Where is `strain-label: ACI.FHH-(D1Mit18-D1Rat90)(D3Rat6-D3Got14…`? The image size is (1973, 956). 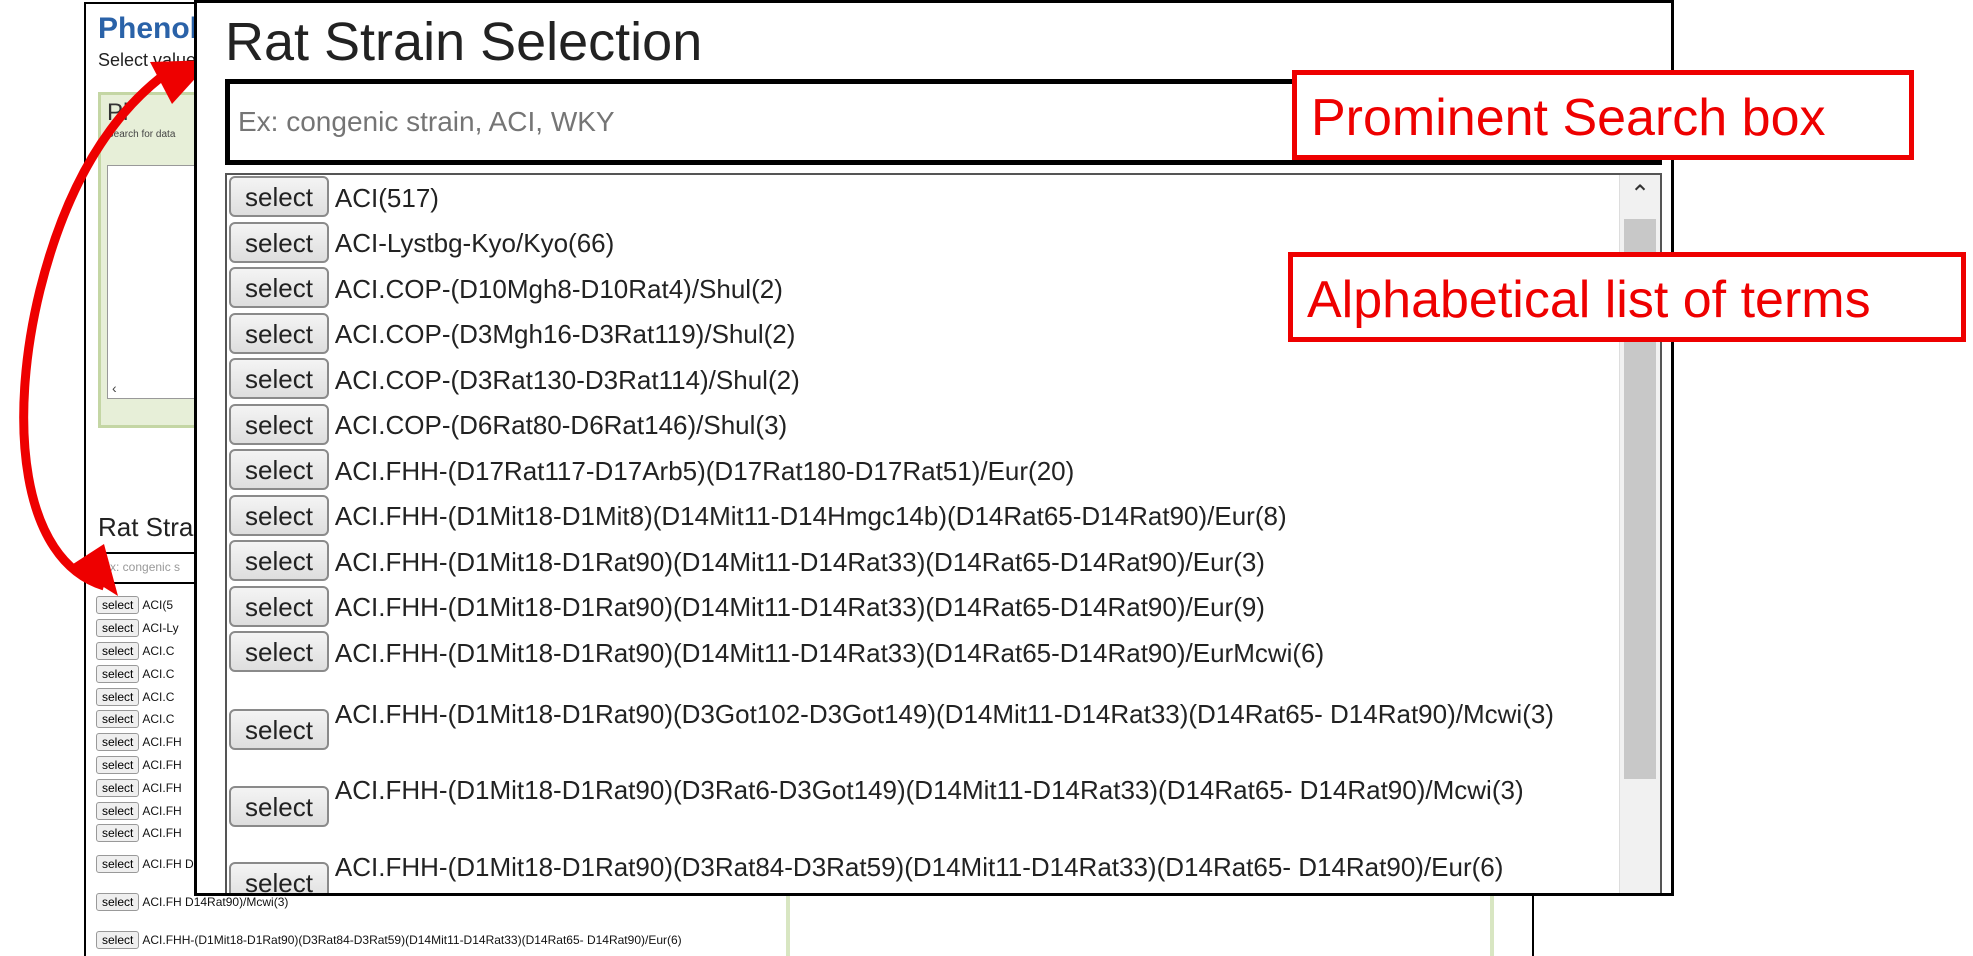 strain-label: ACI.FHH-(D1Mit18-D1Rat90)(D3Rat6-D3Got14… is located at coordinates (929, 790).